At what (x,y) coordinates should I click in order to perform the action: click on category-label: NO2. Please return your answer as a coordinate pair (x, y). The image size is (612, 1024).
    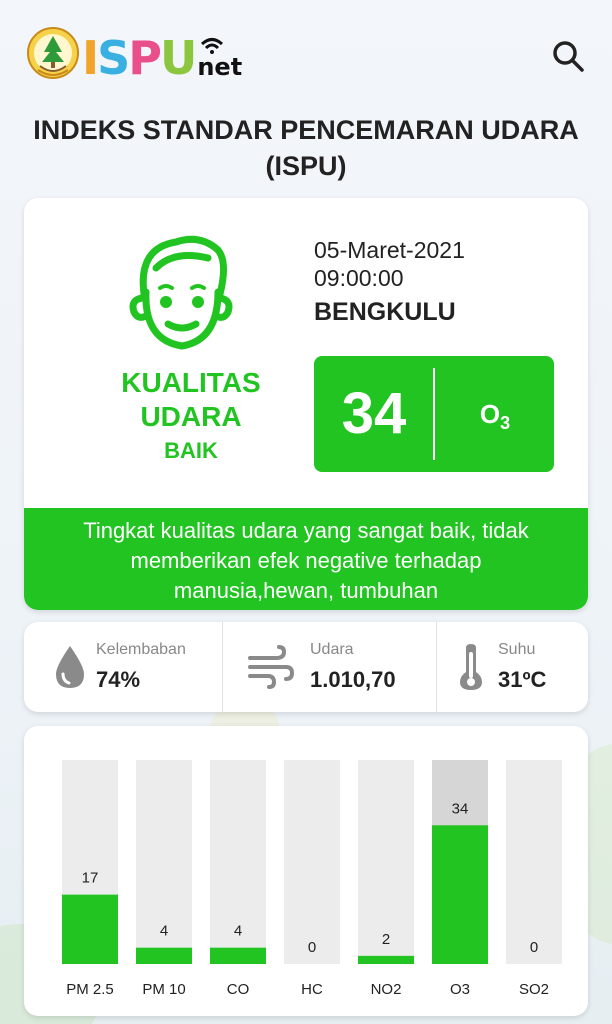
    Looking at the image, I should click on (386, 989).